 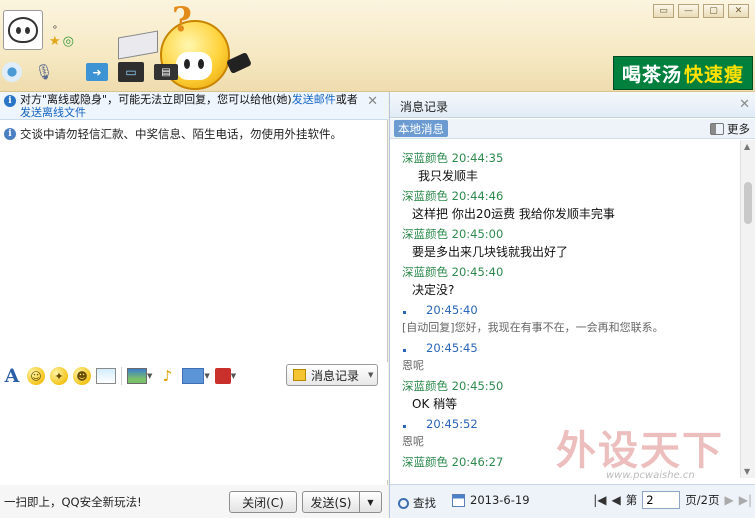 I want to click on message-header: 20:45:40, so click(x=571, y=310).